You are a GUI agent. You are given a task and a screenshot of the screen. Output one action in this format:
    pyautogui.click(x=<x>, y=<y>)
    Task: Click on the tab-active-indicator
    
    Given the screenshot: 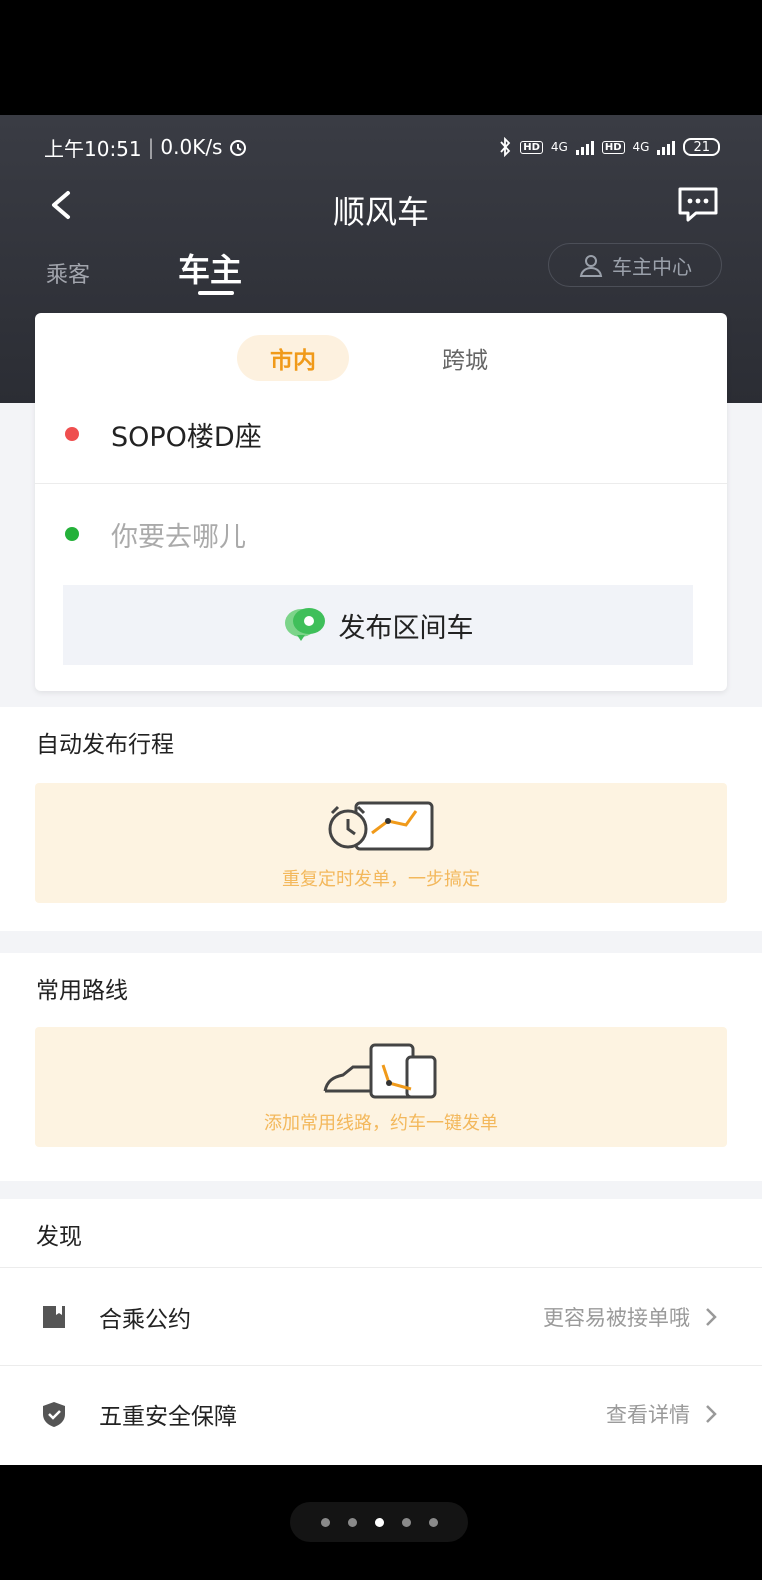 What is the action you would take?
    pyautogui.click(x=216, y=293)
    